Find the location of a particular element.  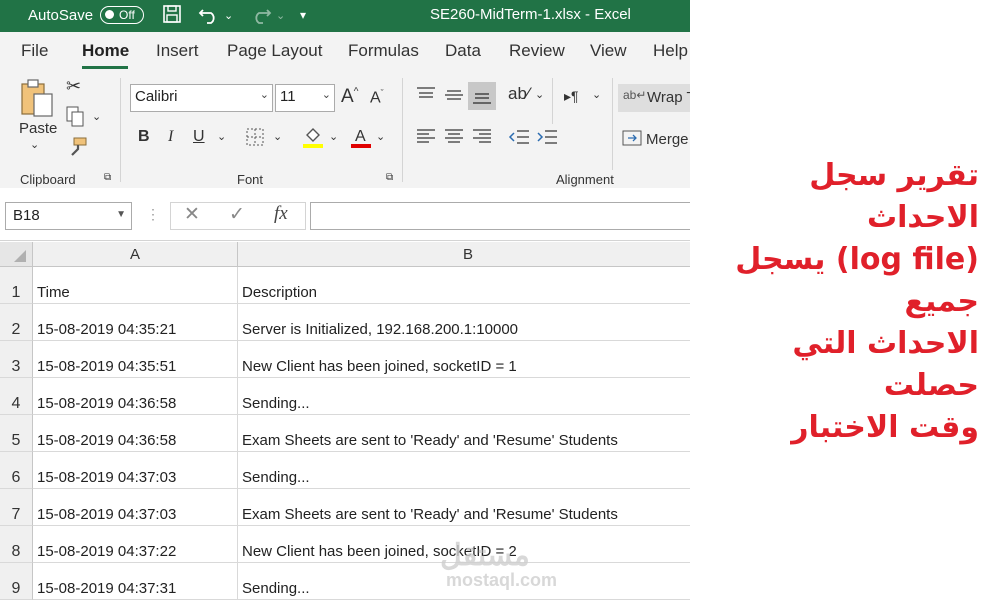

copy-dropdown-icon: ⌄ is located at coordinates (96, 116).